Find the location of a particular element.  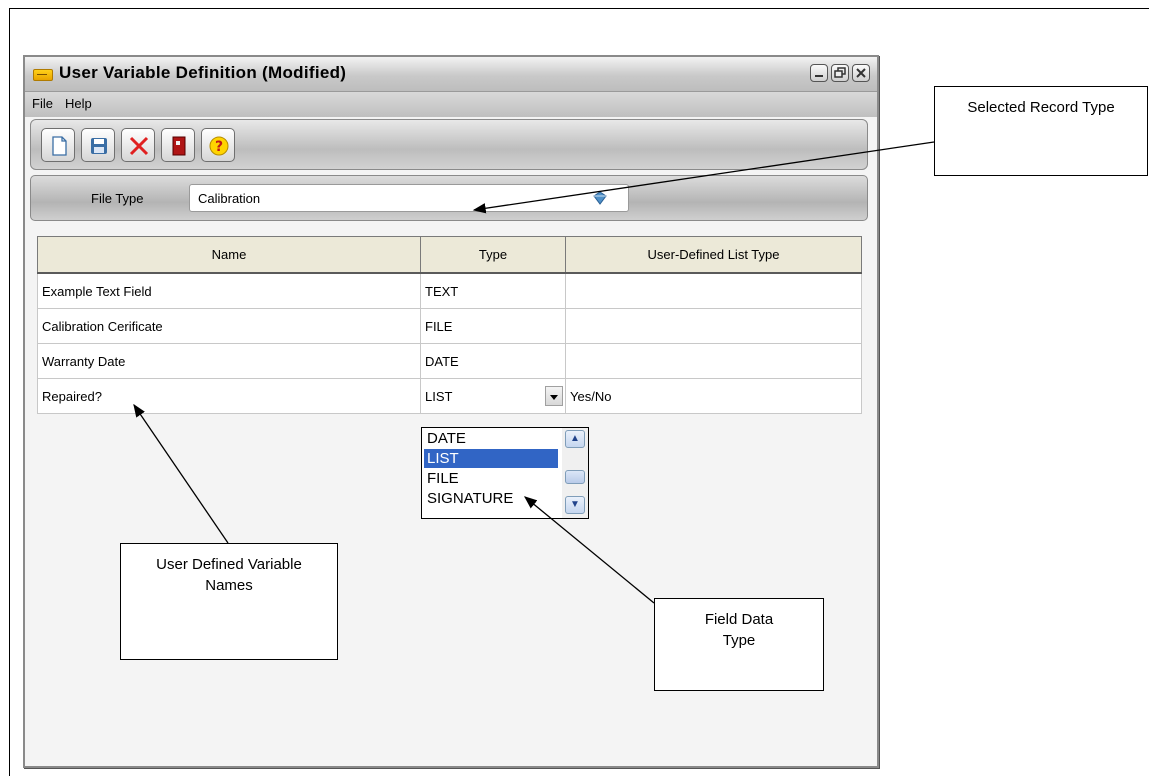

arrow-variable-names is located at coordinates (181, 473).